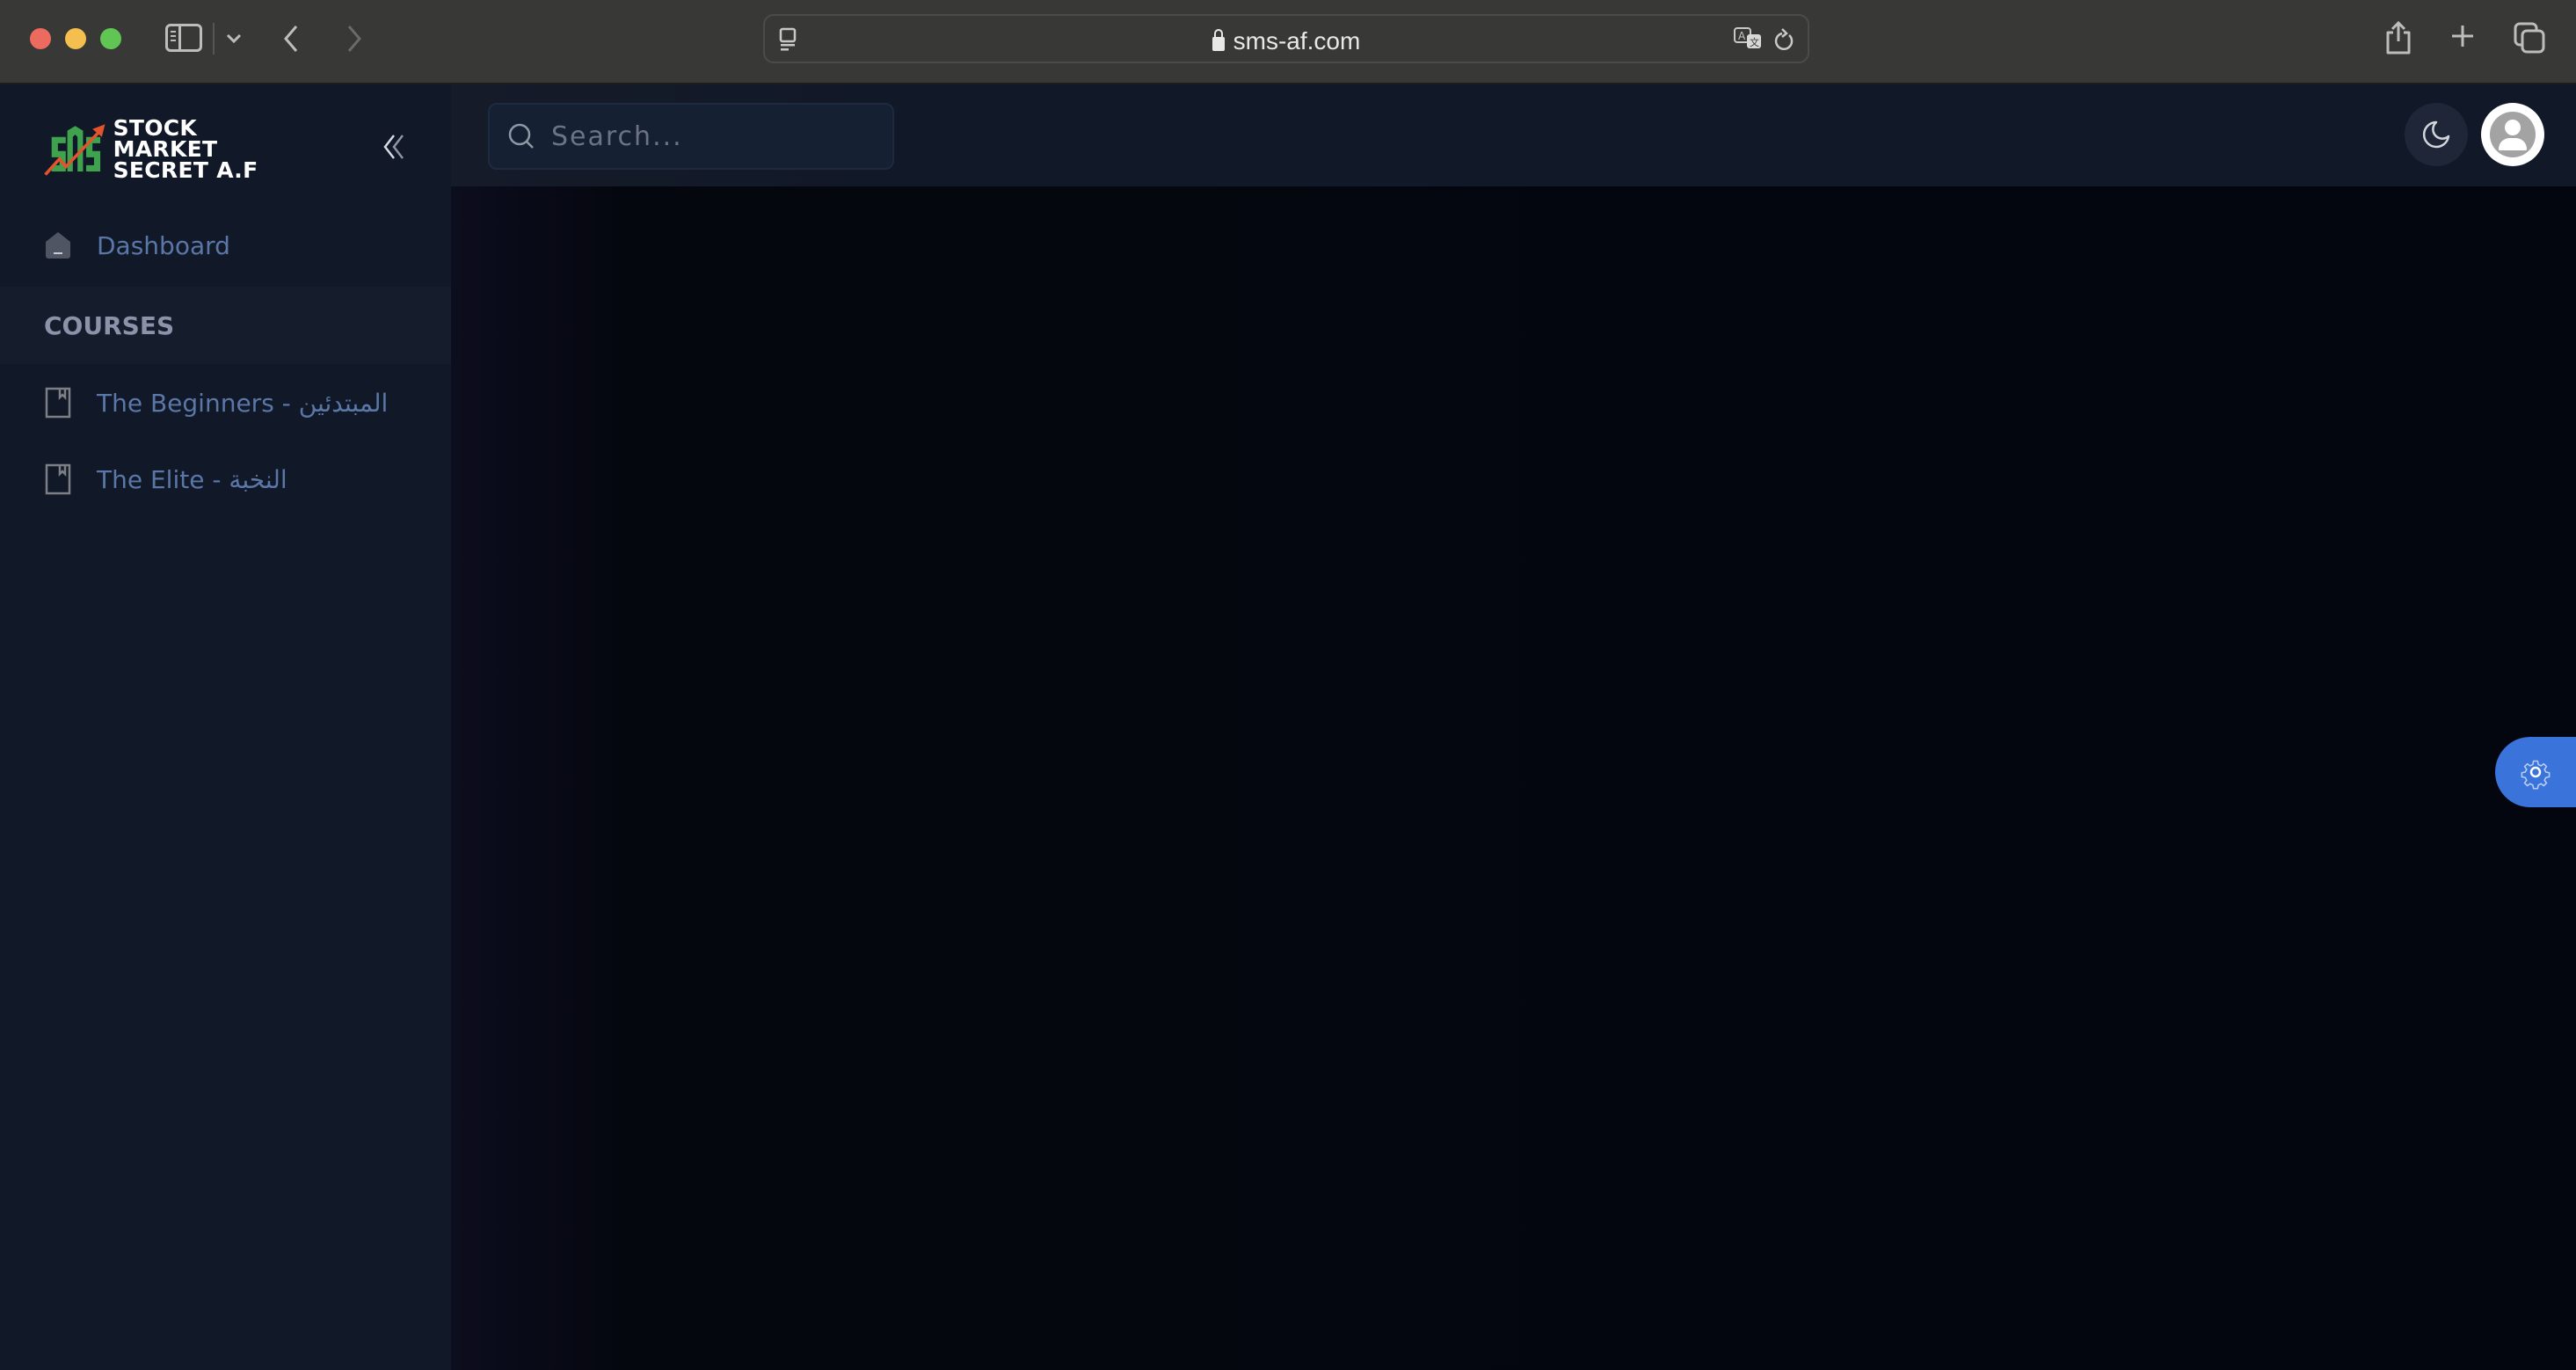  I want to click on new-tab-icon, so click(2462, 36).